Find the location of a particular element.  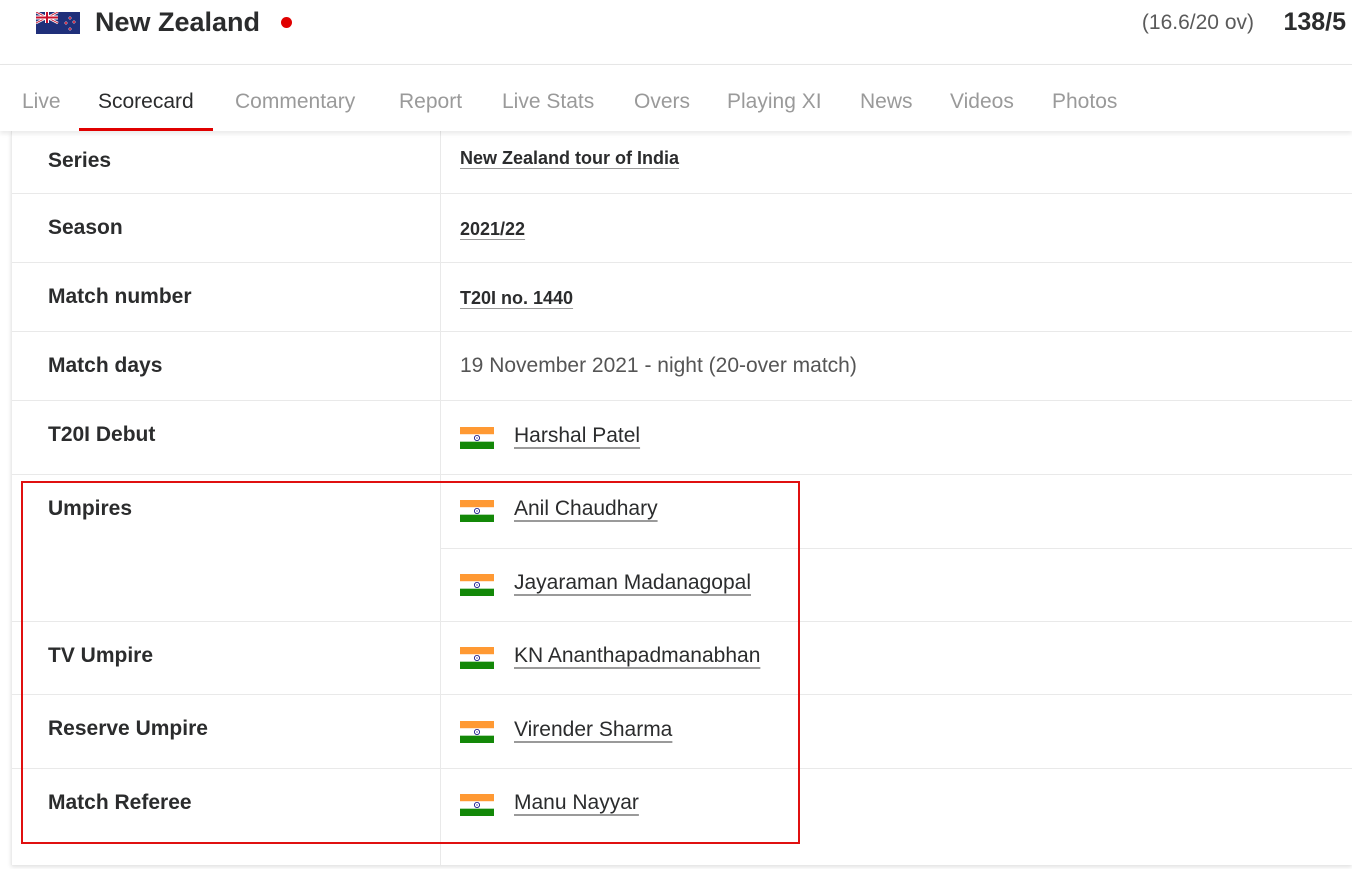

row-label: Season is located at coordinates (85, 227).